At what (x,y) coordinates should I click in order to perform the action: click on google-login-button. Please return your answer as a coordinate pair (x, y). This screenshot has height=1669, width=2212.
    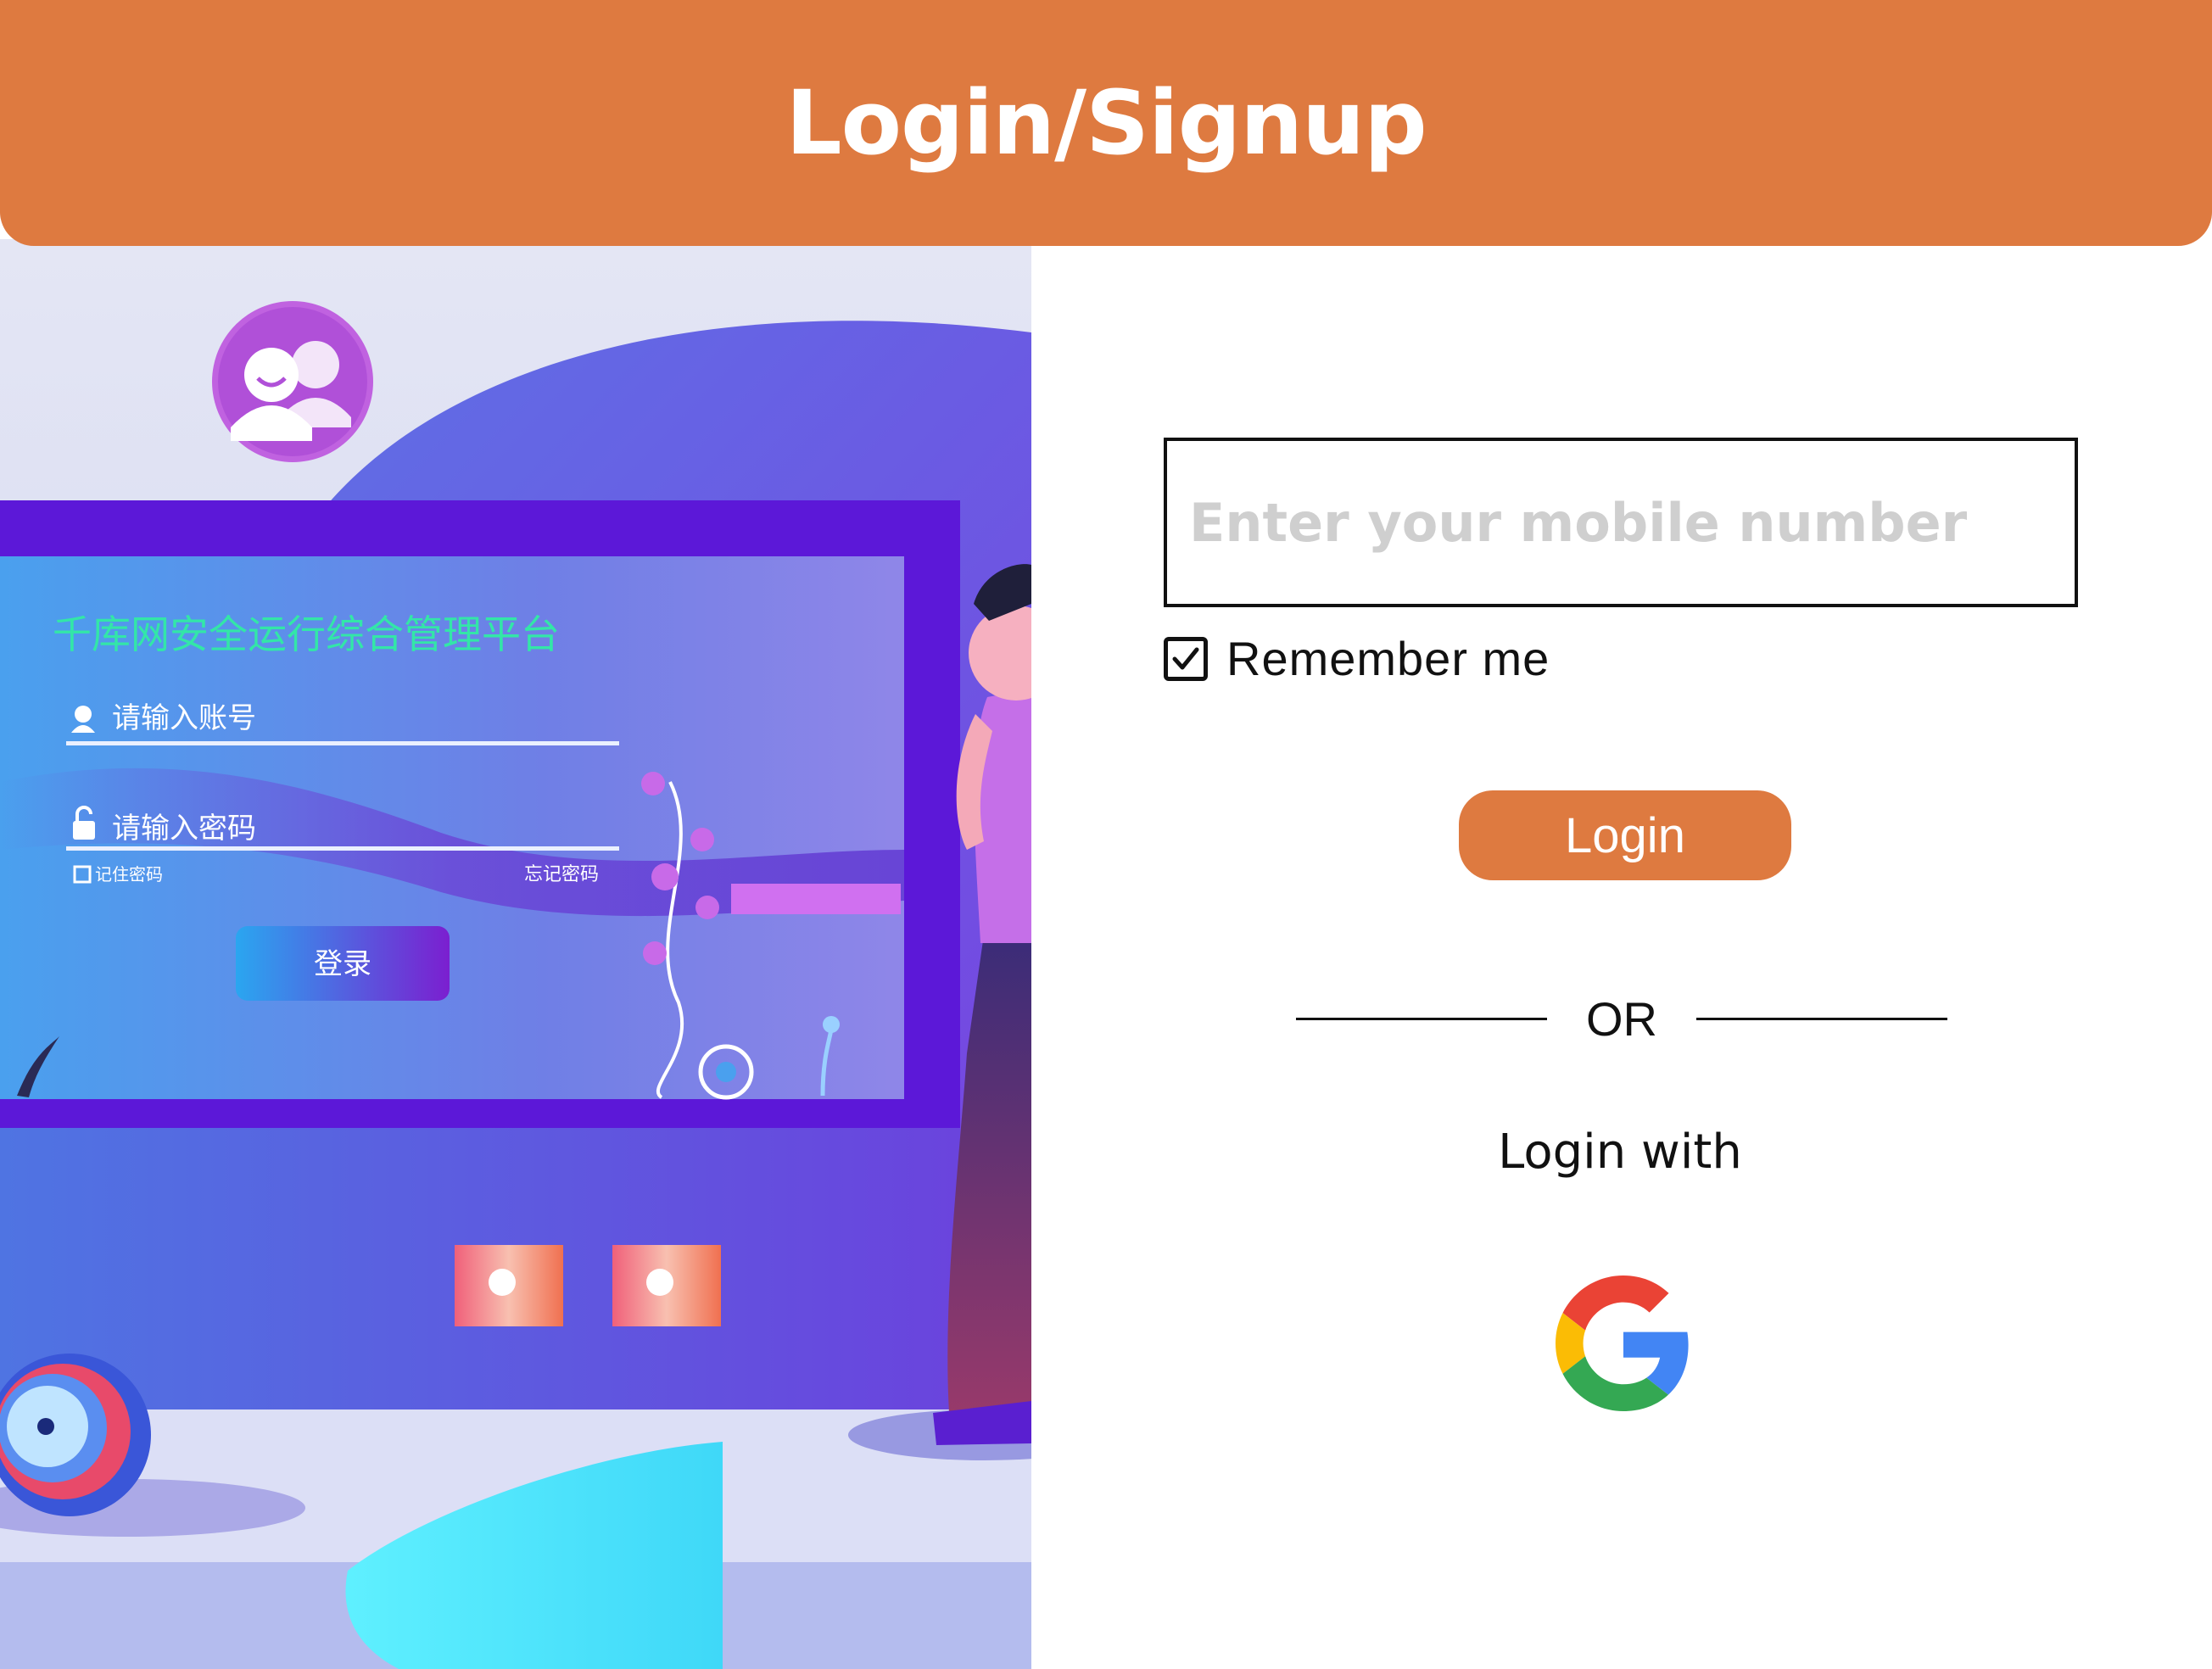
    Looking at the image, I should click on (1624, 1343).